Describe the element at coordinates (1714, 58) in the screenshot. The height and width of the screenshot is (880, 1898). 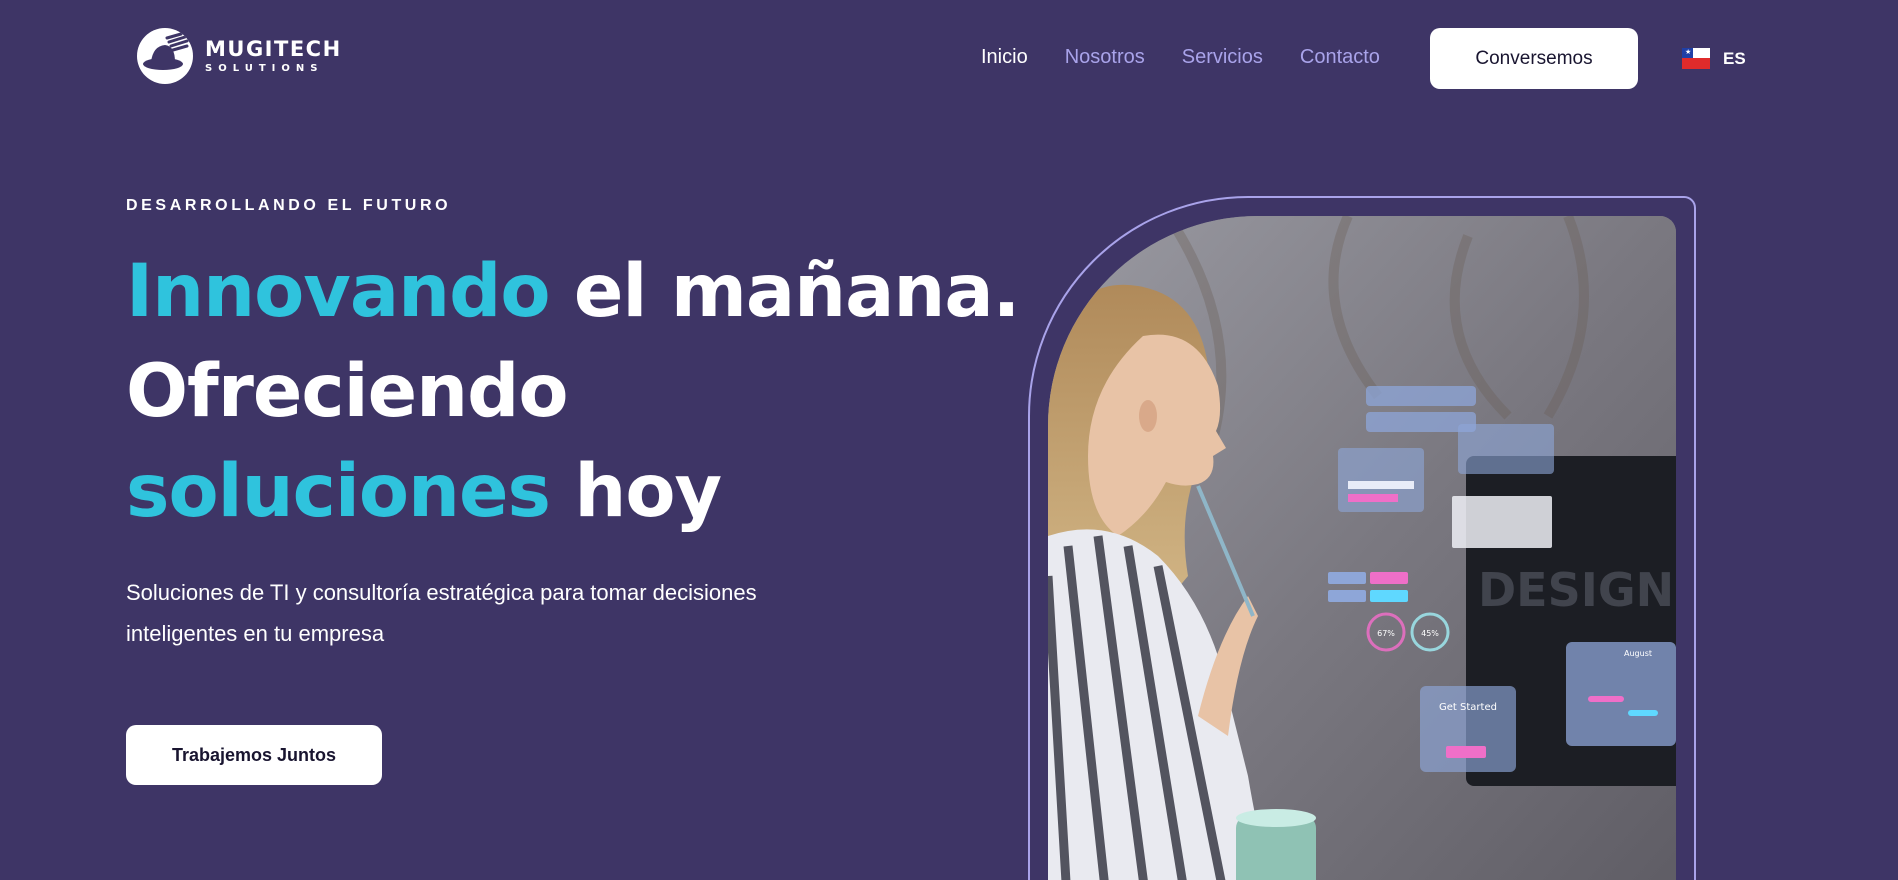
I see `language-selector: ★ ES` at that location.